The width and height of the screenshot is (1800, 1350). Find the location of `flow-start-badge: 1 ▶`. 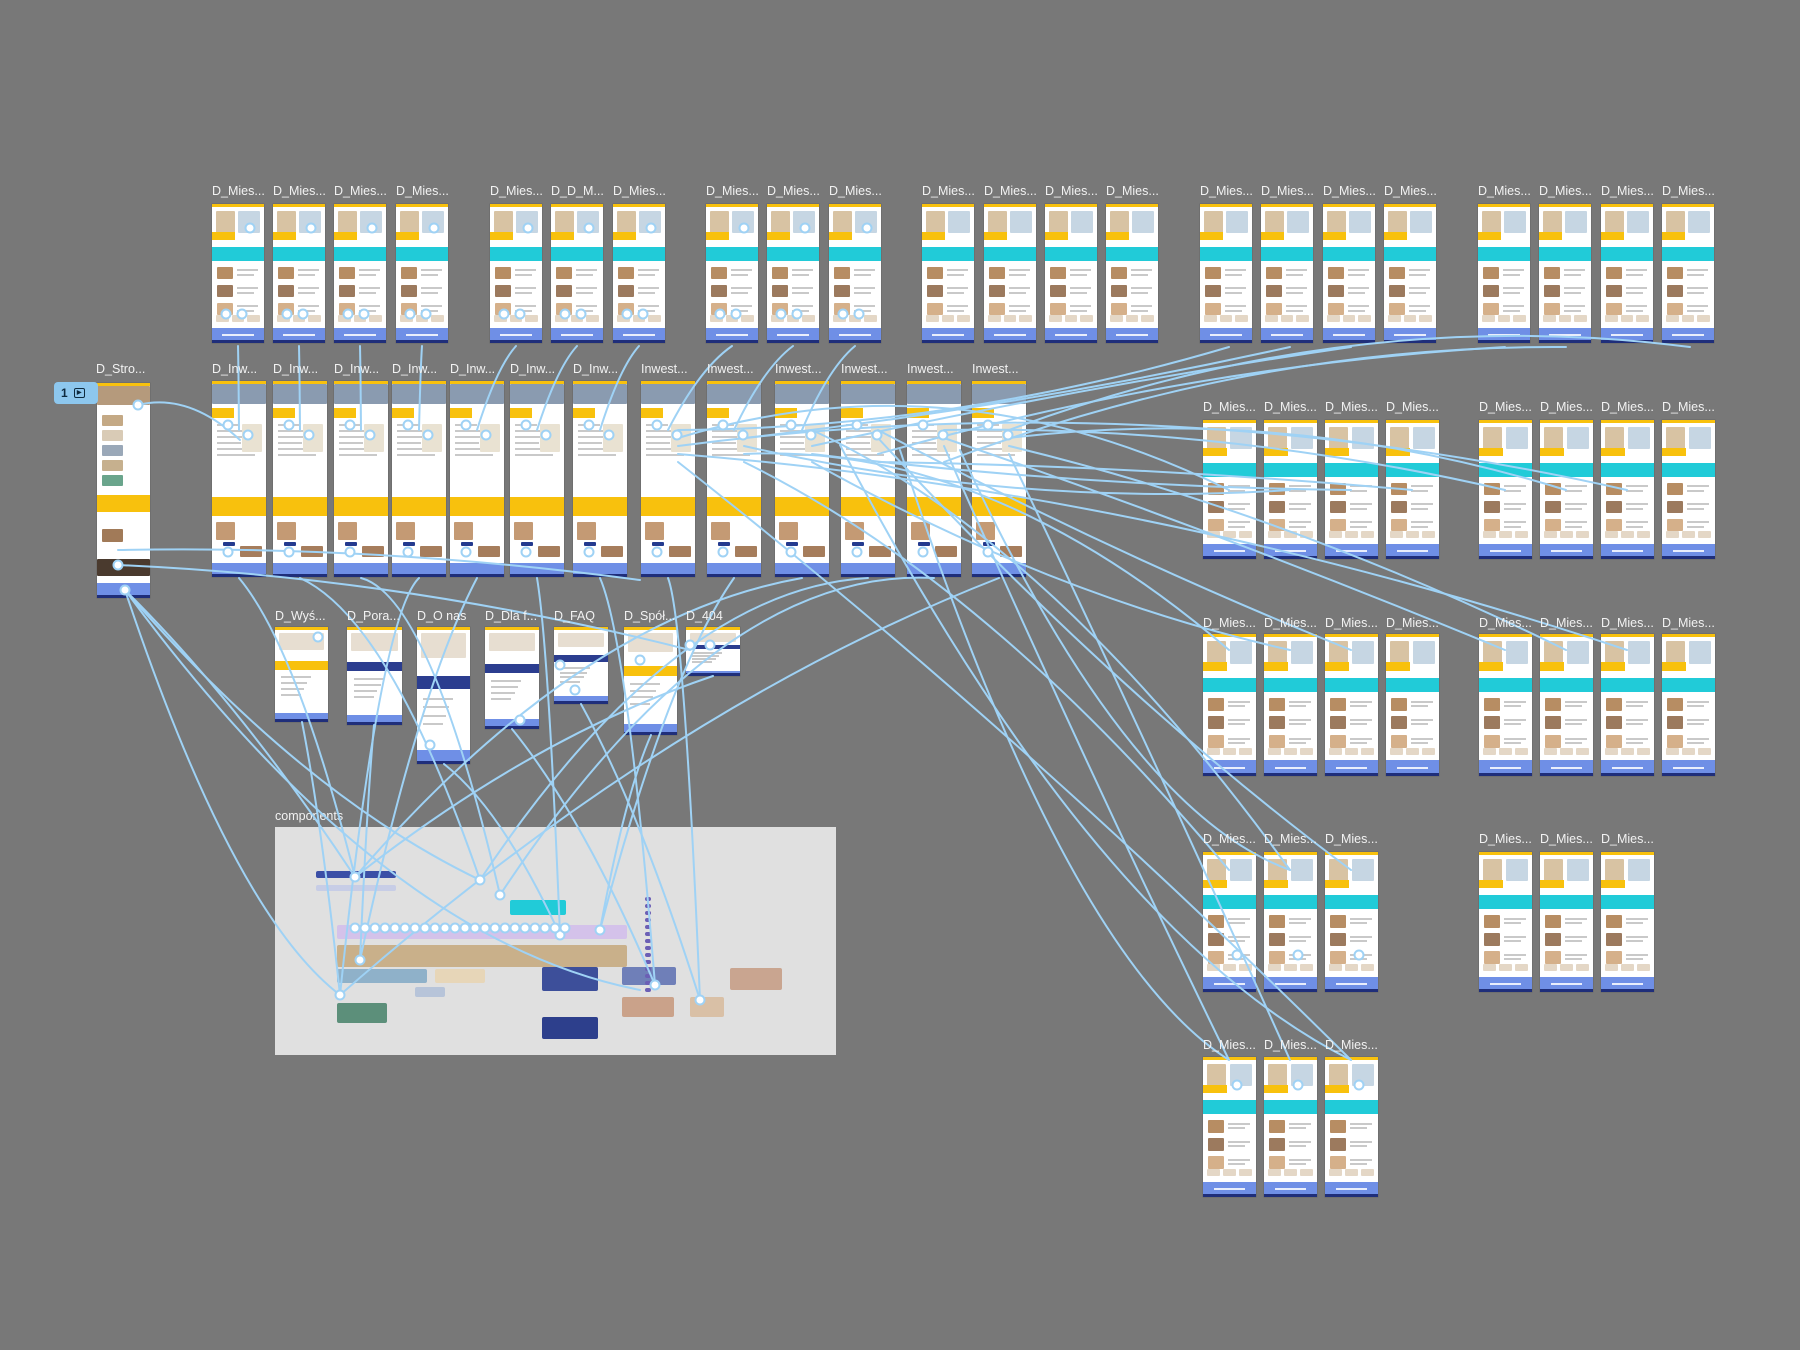

flow-start-badge: 1 ▶ is located at coordinates (76, 393).